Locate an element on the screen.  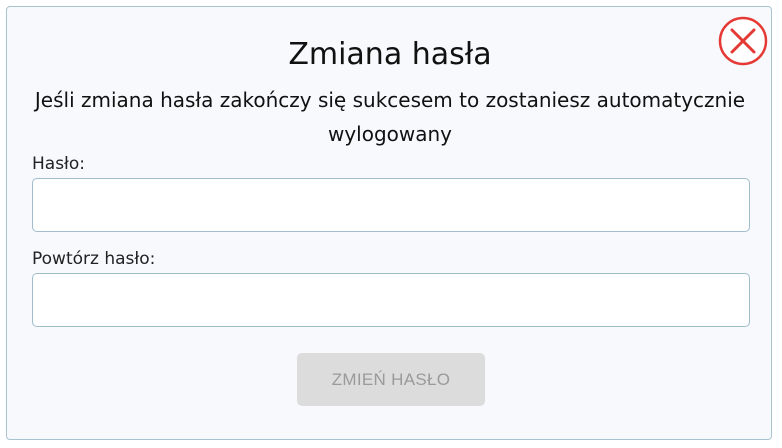
change-password-button: ZMIEŃ HASŁO is located at coordinates (391, 379).